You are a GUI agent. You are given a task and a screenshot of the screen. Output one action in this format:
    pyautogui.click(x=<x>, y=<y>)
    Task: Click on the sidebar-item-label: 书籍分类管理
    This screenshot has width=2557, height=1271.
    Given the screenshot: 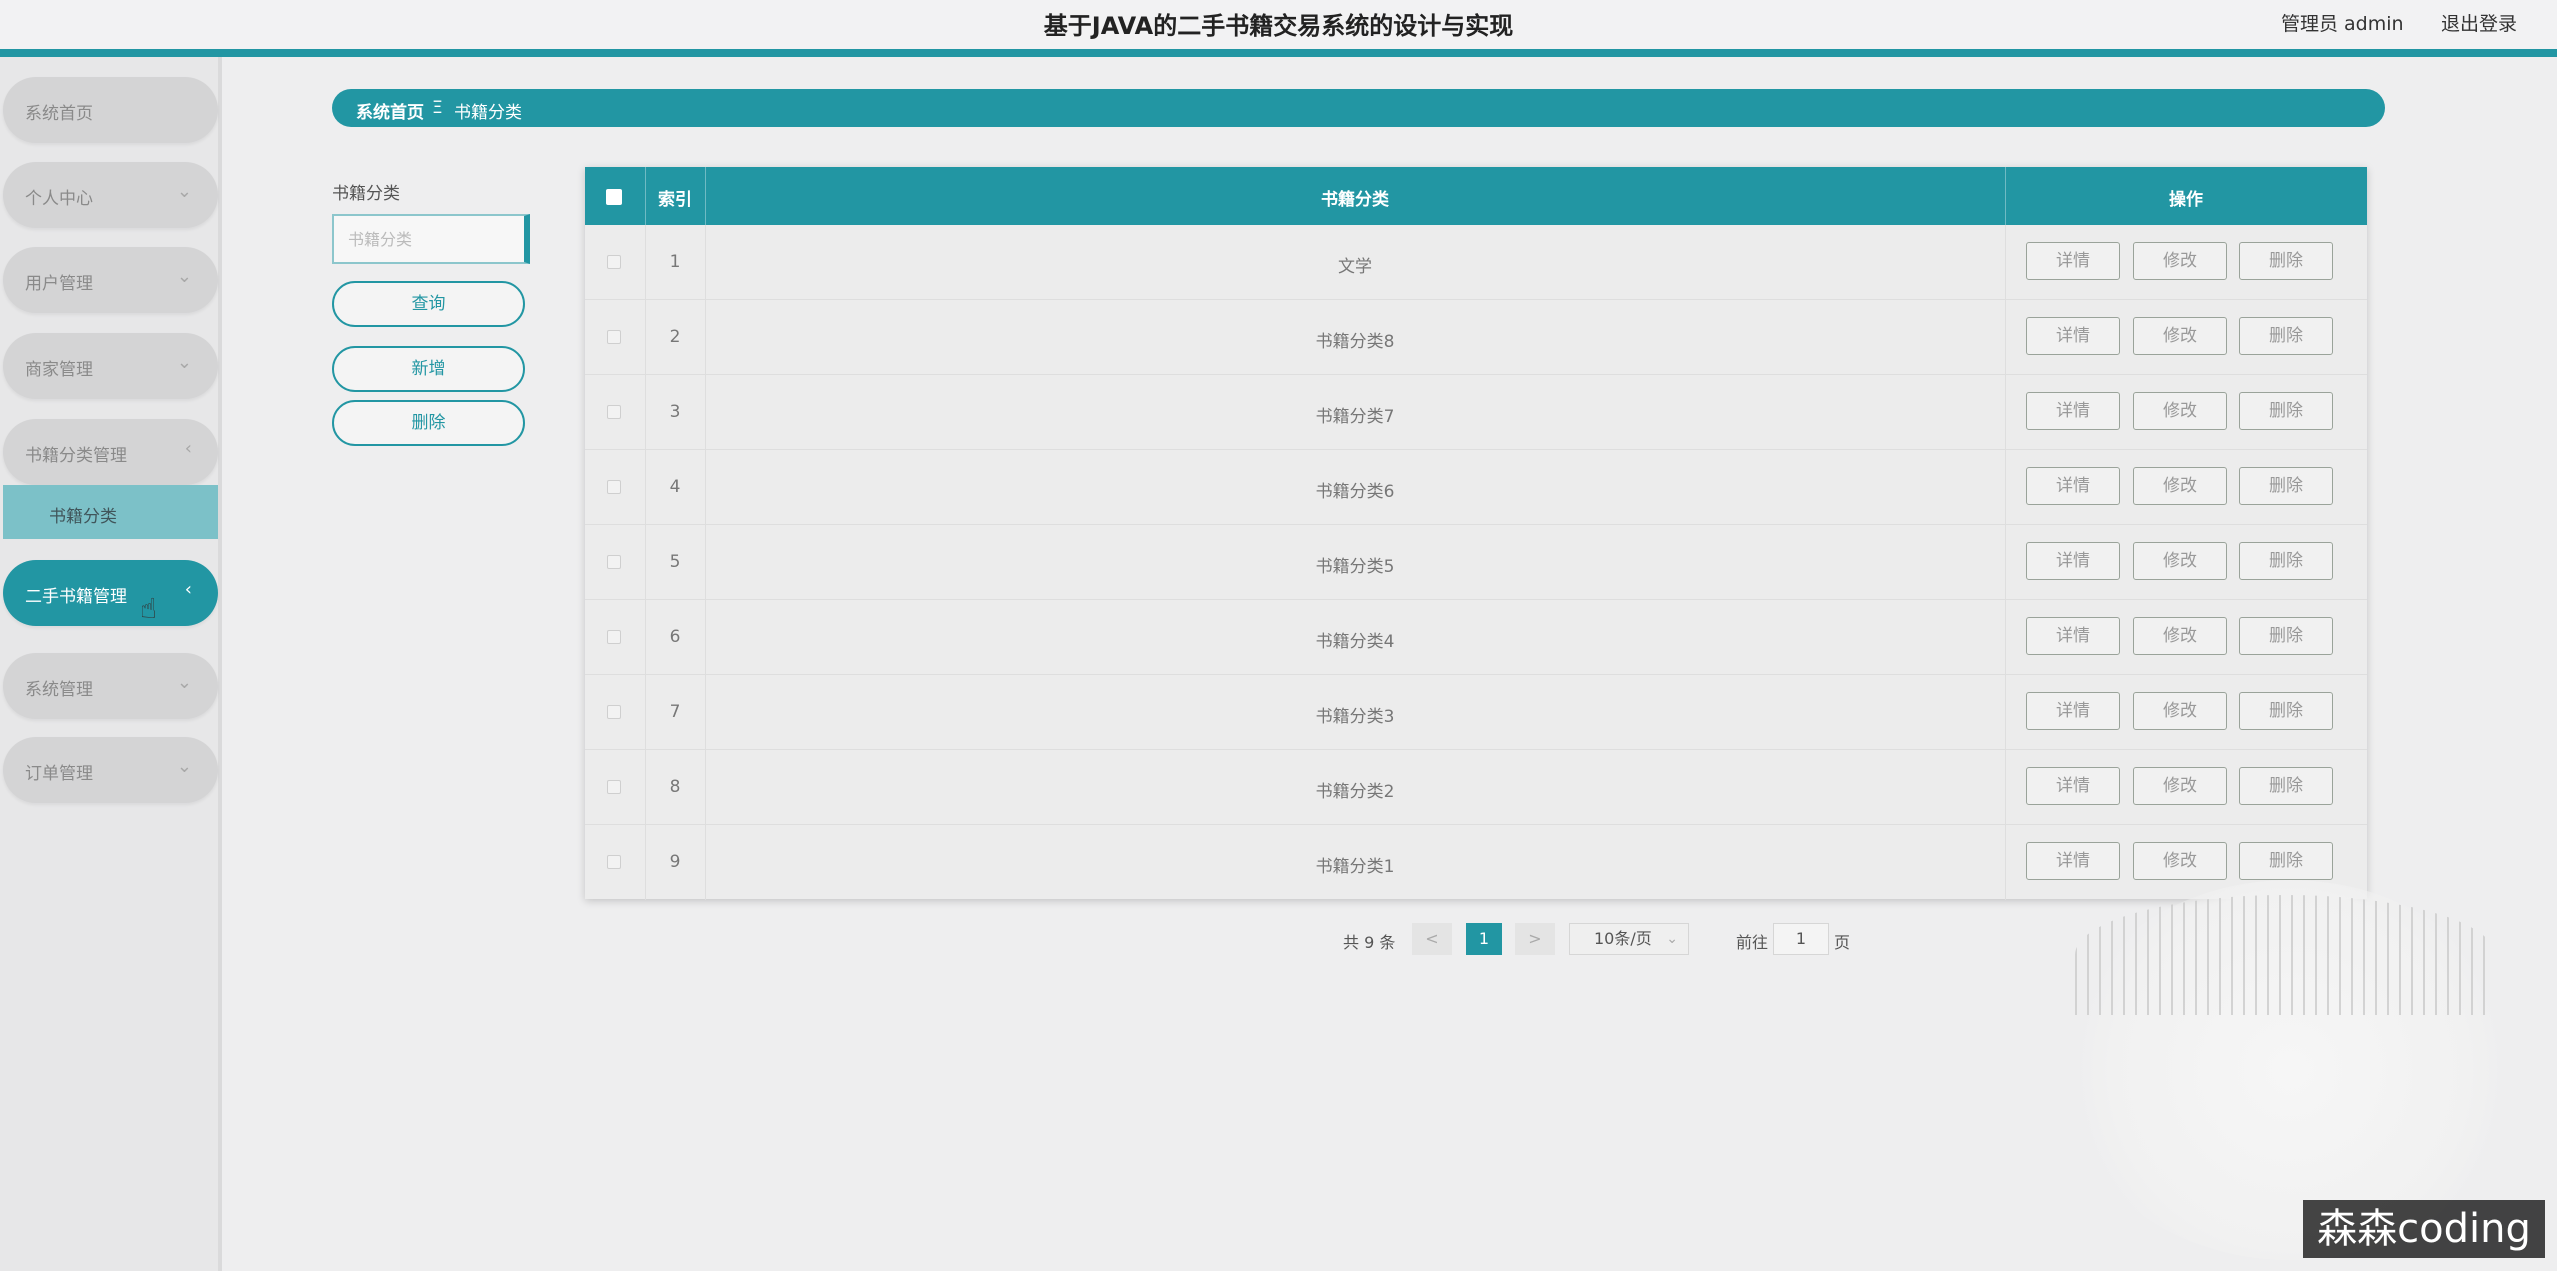 What is the action you would take?
    pyautogui.click(x=76, y=456)
    